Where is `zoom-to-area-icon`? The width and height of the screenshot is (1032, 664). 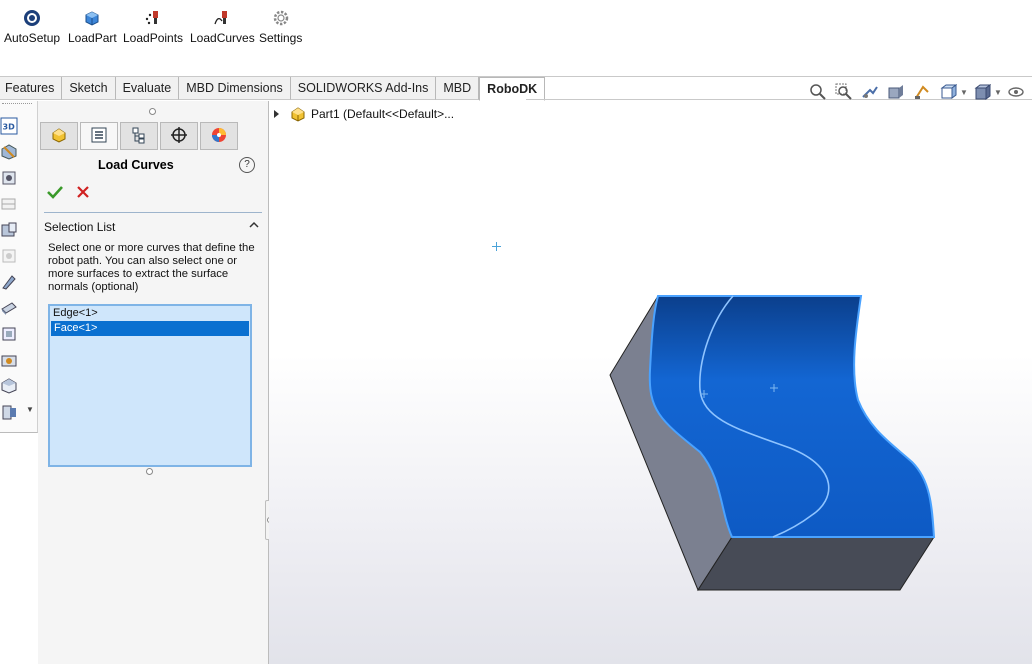
zoom-to-area-icon is located at coordinates (844, 92).